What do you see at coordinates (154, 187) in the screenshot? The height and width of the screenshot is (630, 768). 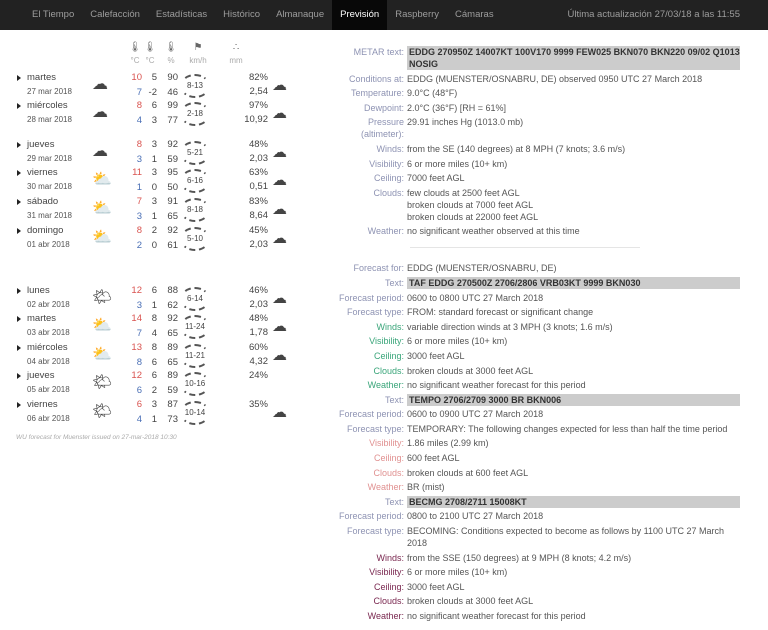 I see `tmin-value: 0` at bounding box center [154, 187].